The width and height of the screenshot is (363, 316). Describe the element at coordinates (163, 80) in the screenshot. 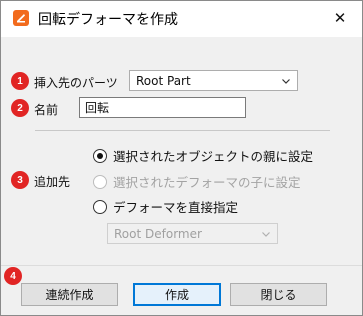

I see `insert-target-value: Root Part` at that location.